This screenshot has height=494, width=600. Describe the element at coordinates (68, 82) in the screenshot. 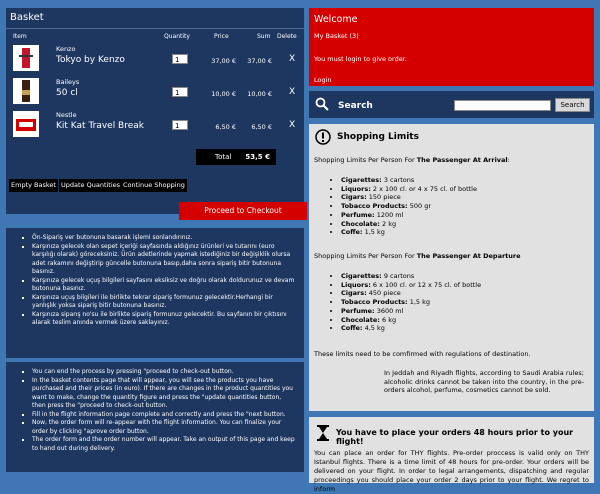

I see `product-brand: Baileys` at that location.